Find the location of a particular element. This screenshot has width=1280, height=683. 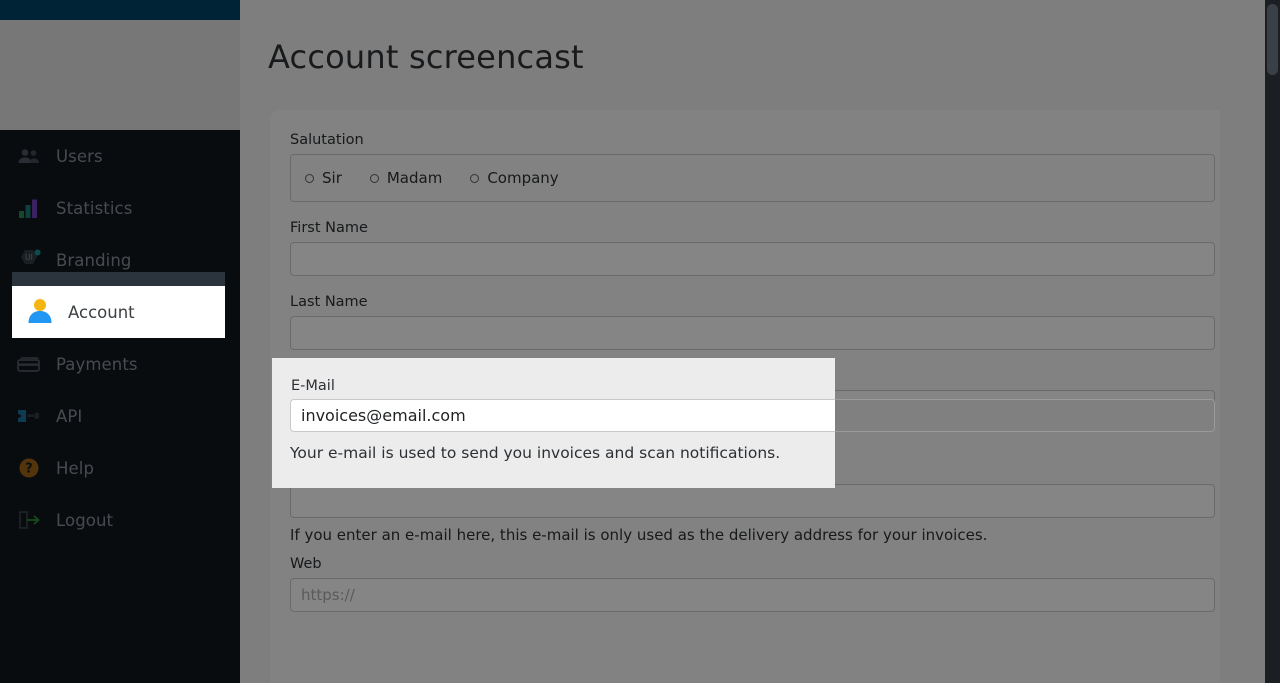

sidebar-item-statistics: Statistics is located at coordinates (120, 208).